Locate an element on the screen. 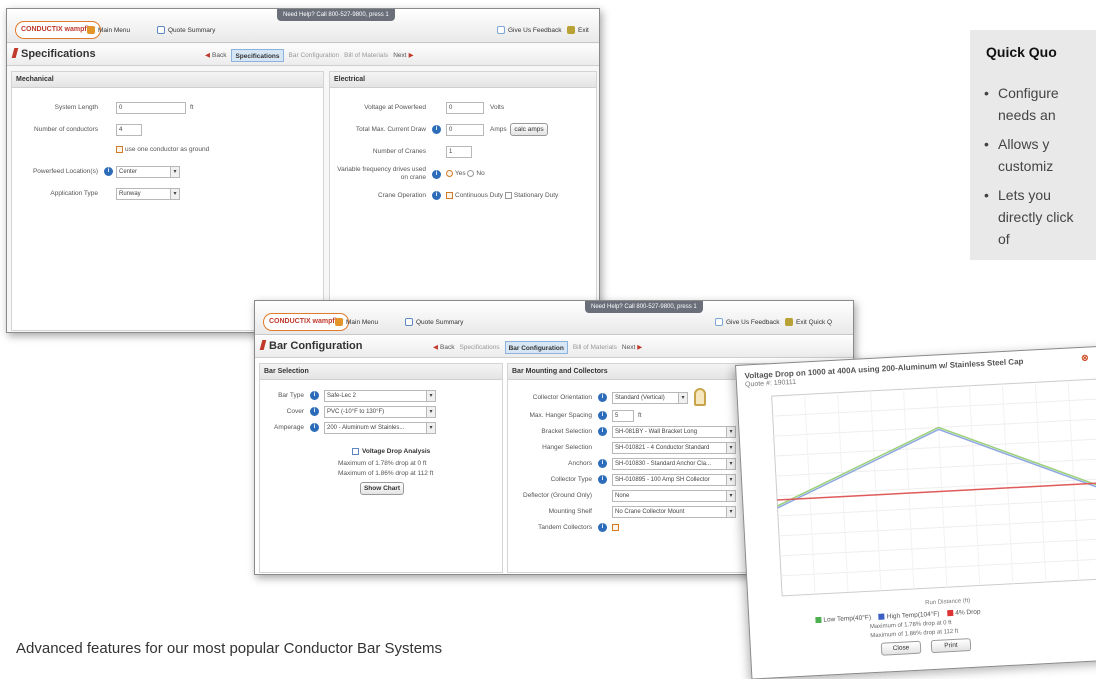 This screenshot has width=1096, height=679. document-icon is located at coordinates (161, 30).